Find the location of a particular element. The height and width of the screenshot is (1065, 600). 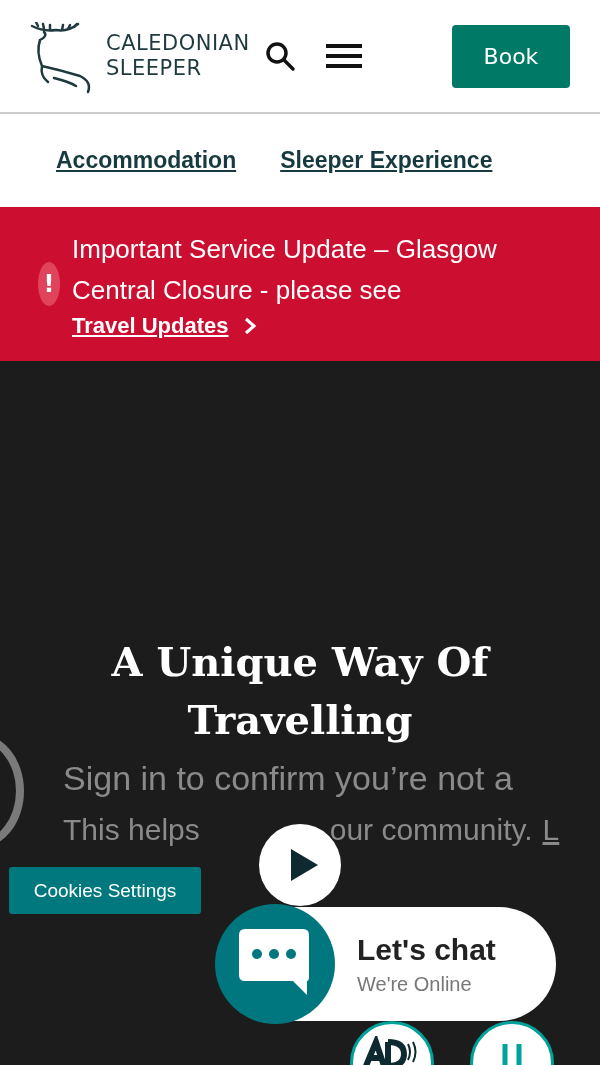

nav-link: Sleeper Experience is located at coordinates (386, 160).